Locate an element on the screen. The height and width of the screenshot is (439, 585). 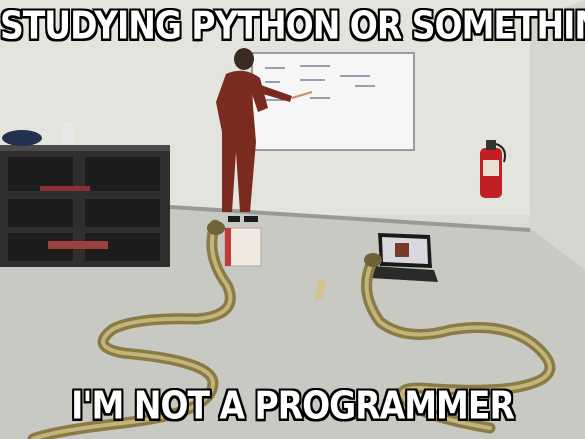
bottom-caption: I'M NOT A PROGRAMMER is located at coordinates (293, 405).